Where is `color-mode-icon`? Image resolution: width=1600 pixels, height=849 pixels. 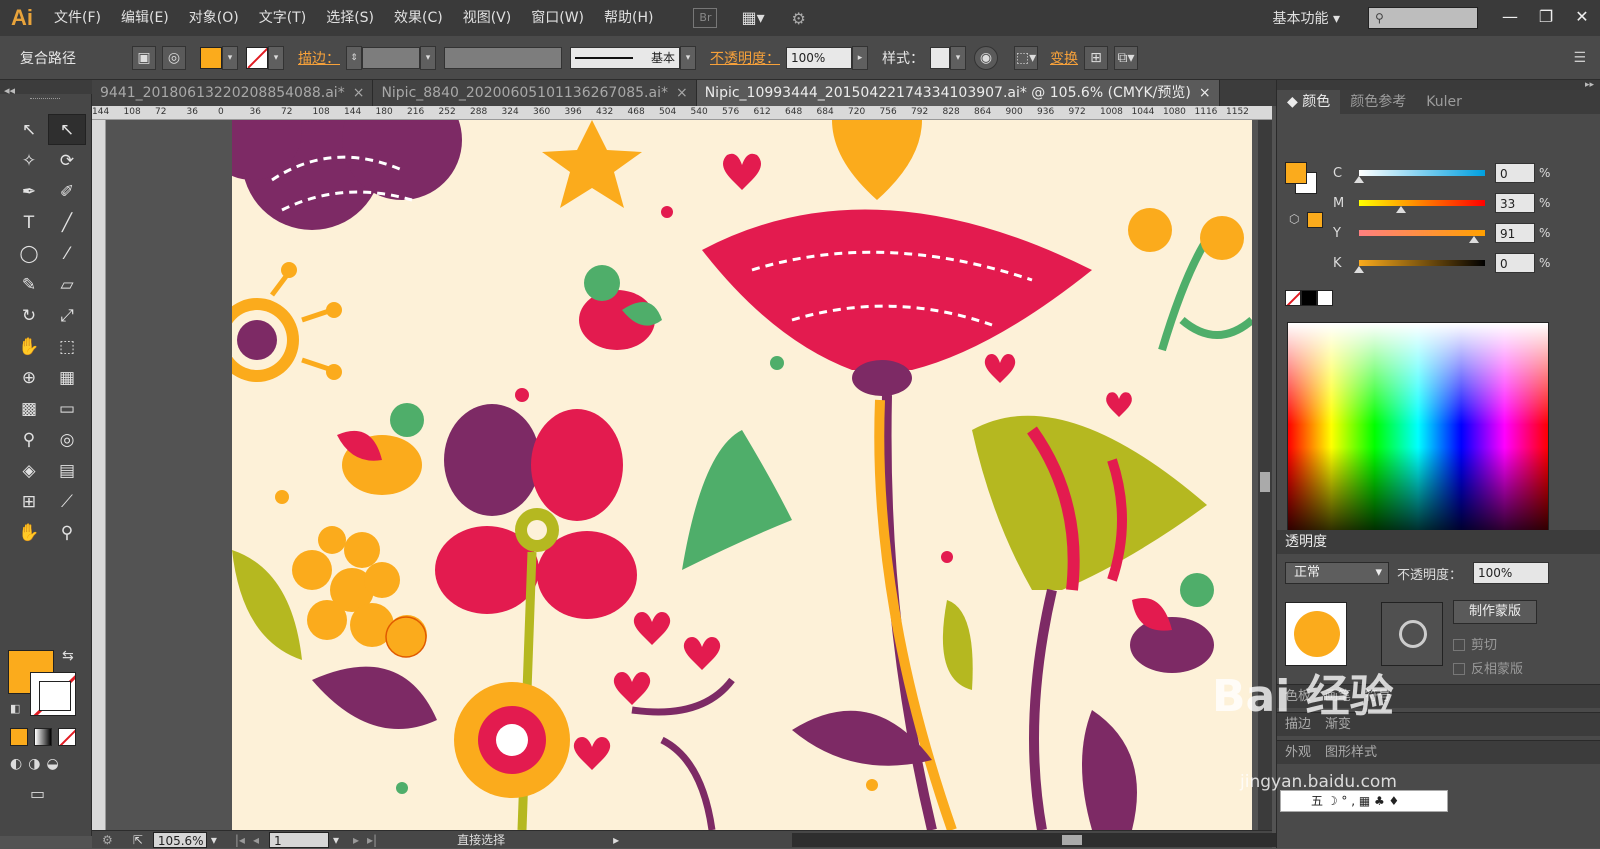
color-mode-icon is located at coordinates (19, 737).